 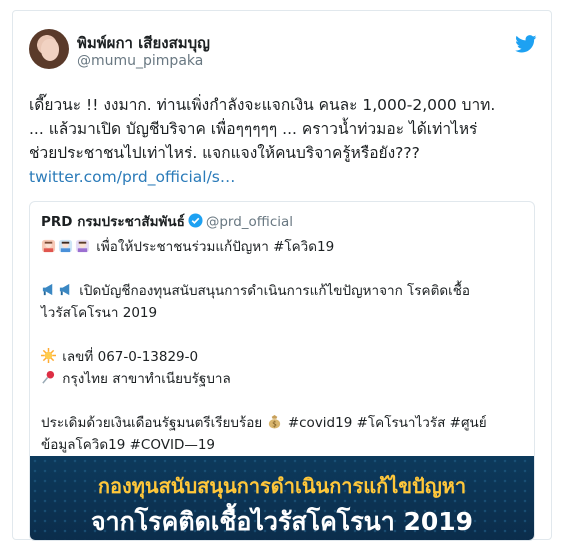 What do you see at coordinates (526, 44) in the screenshot?
I see `twitter-bird-icon` at bounding box center [526, 44].